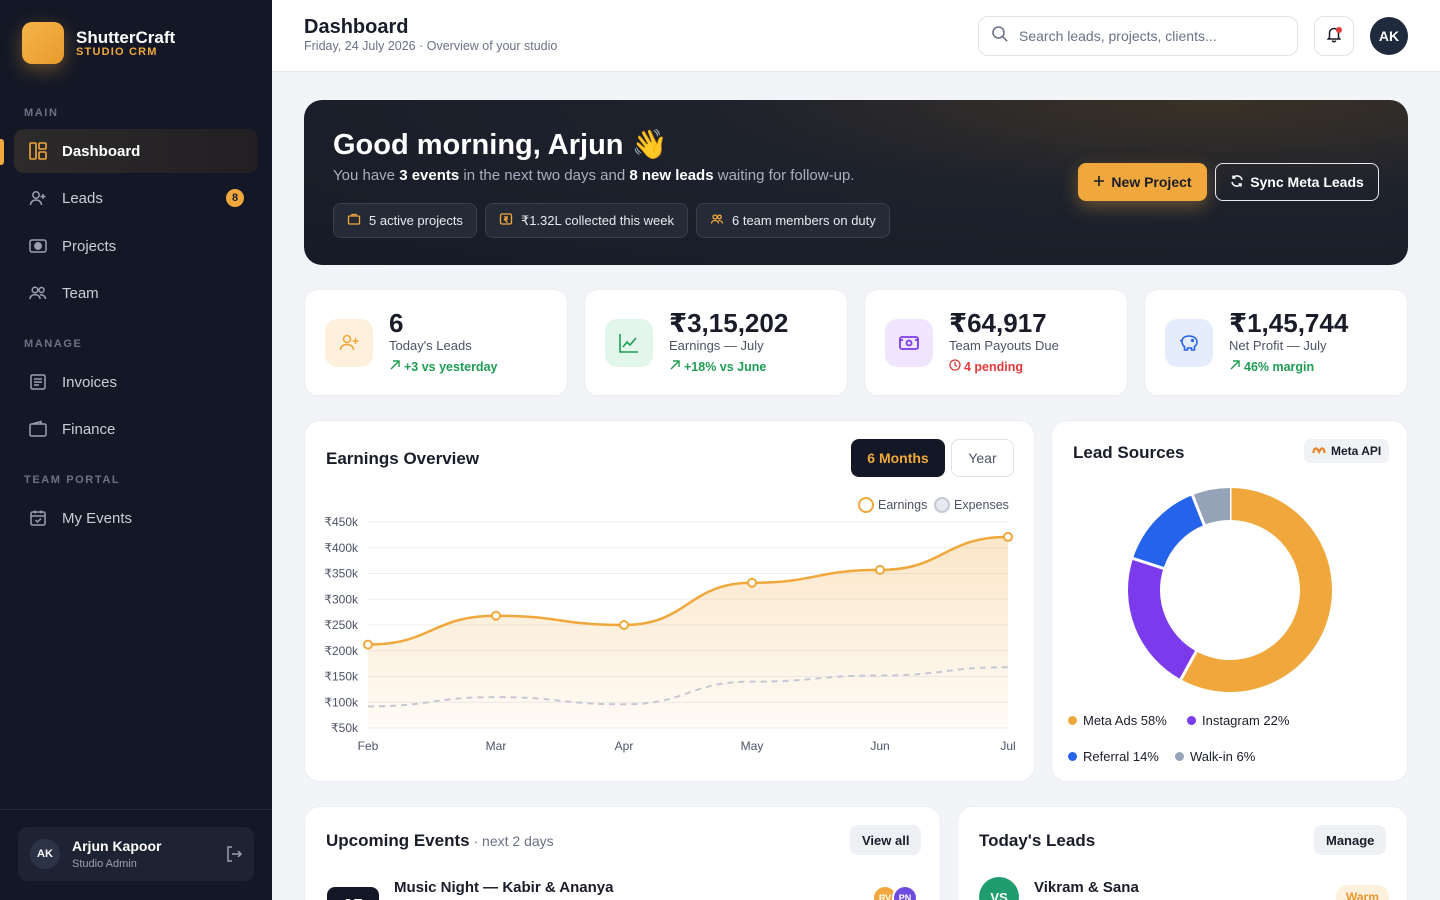 The height and width of the screenshot is (900, 1440). I want to click on donut-slice-instagram, so click(1162, 619).